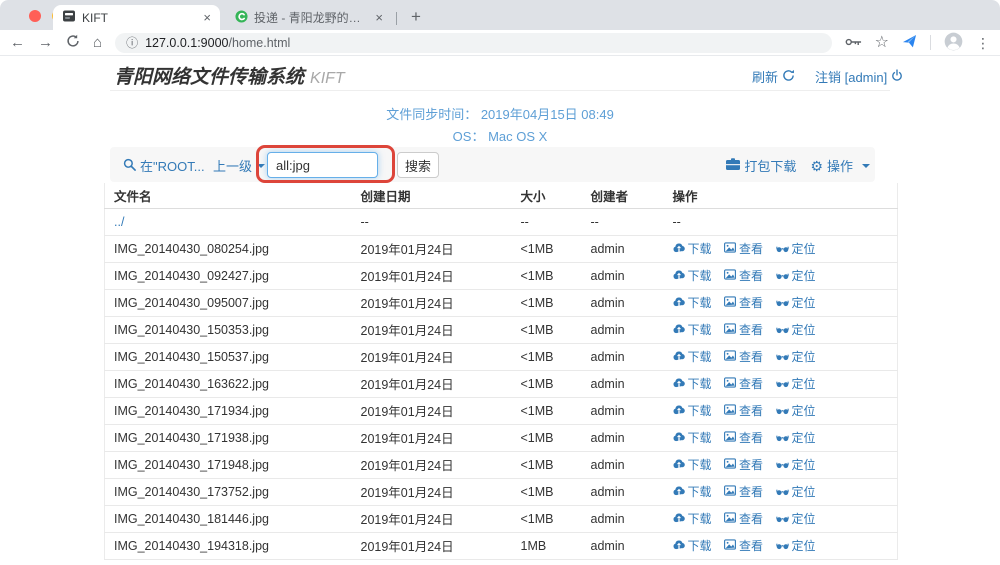 This screenshot has width=1000, height=565. Describe the element at coordinates (309, 17) in the screenshot. I see `tab-csdn: 投递 - 青阳龙野的个人空间 - 开 ×` at that location.